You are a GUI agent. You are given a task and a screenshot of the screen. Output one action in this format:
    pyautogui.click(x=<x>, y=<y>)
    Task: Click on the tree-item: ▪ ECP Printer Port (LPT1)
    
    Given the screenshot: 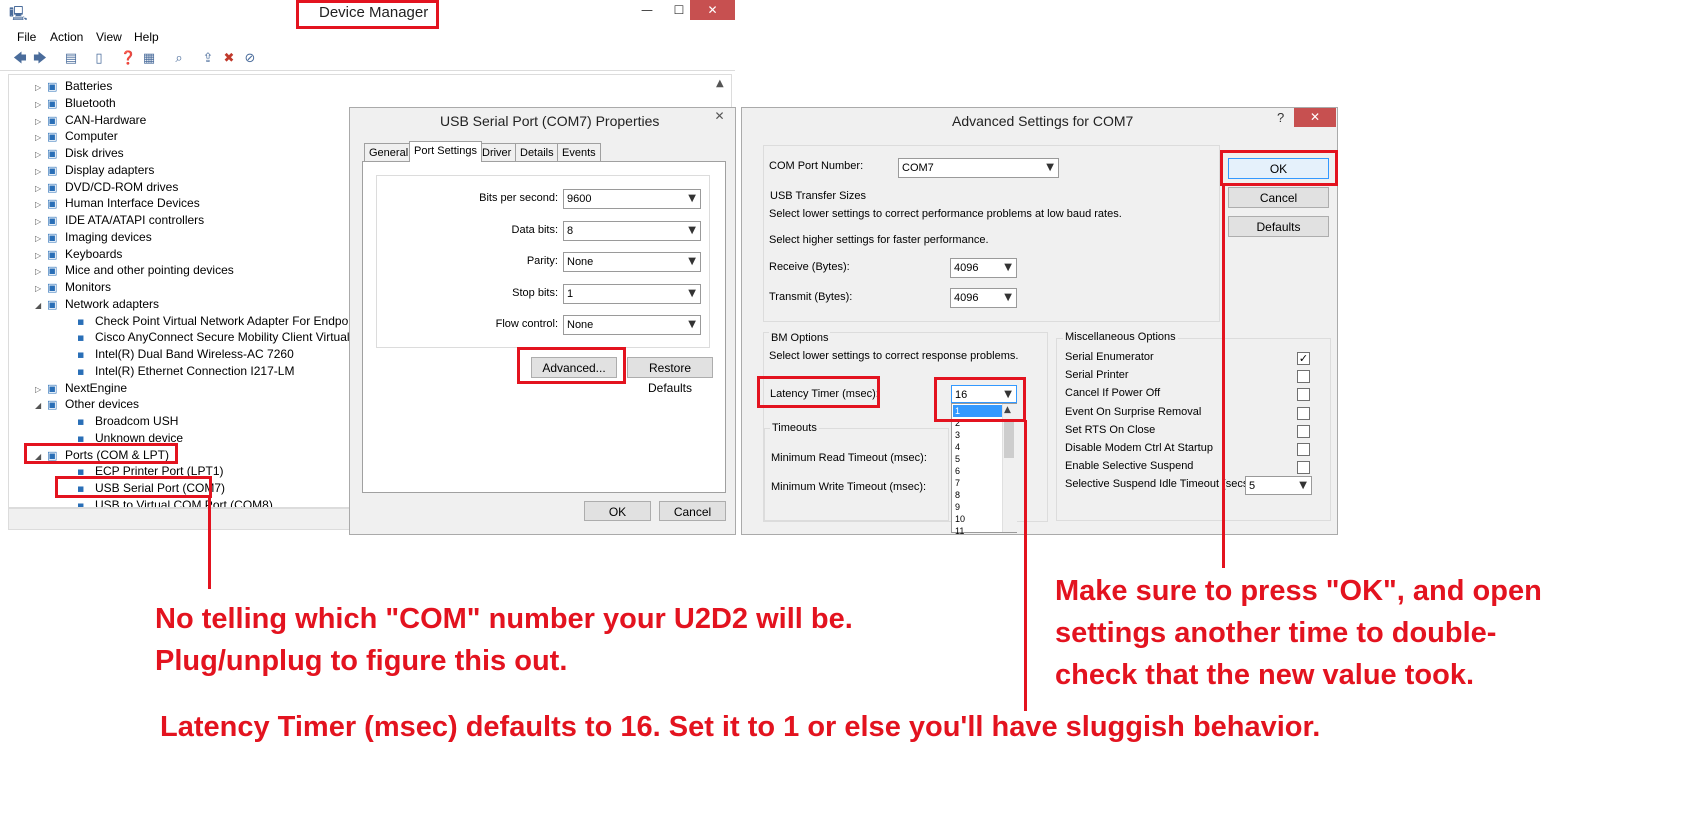 What is the action you would take?
    pyautogui.click(x=144, y=471)
    